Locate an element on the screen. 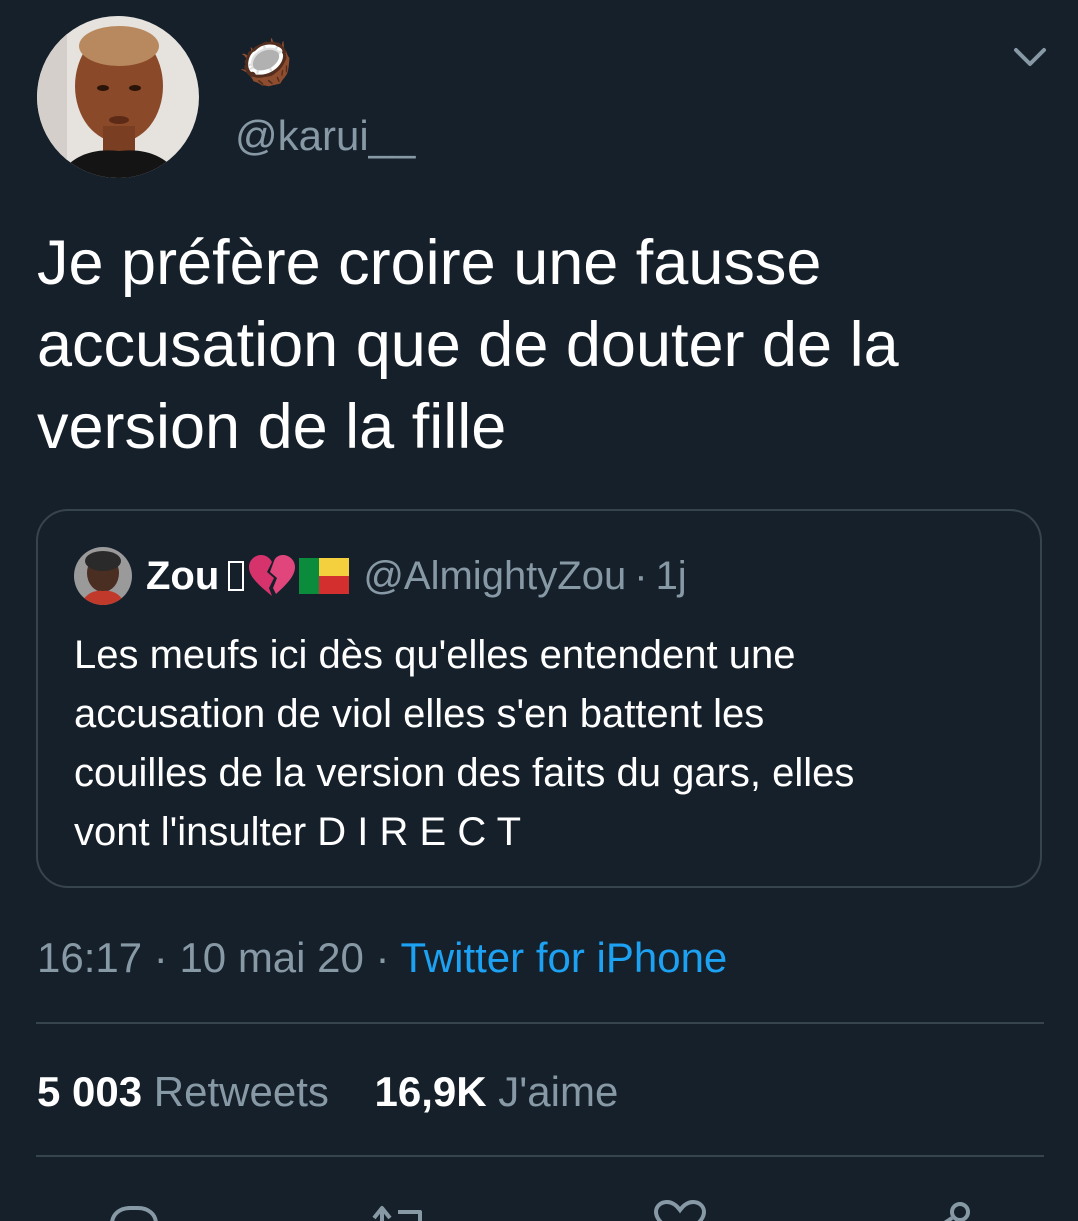  author-display-name: 🥥 is located at coordinates (265, 63).